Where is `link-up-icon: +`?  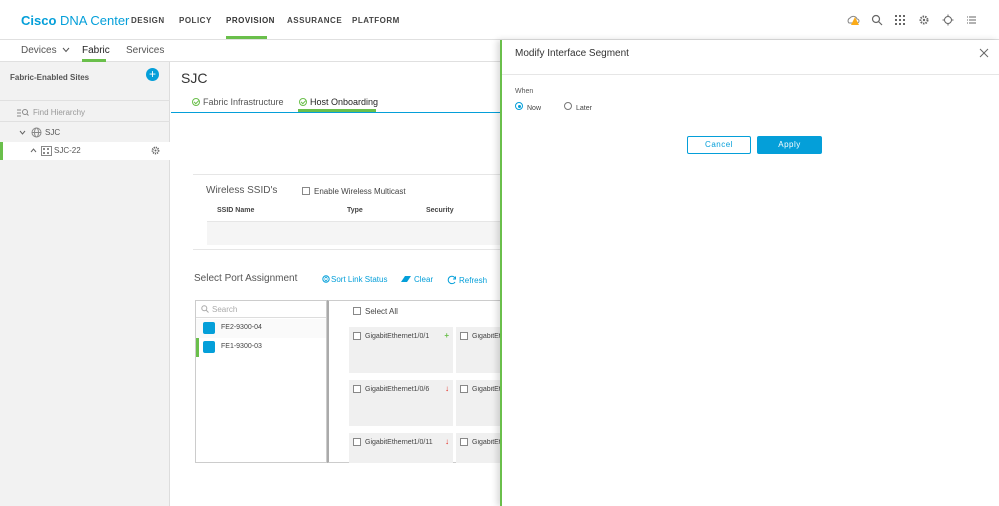
link-up-icon: + is located at coordinates (446, 335).